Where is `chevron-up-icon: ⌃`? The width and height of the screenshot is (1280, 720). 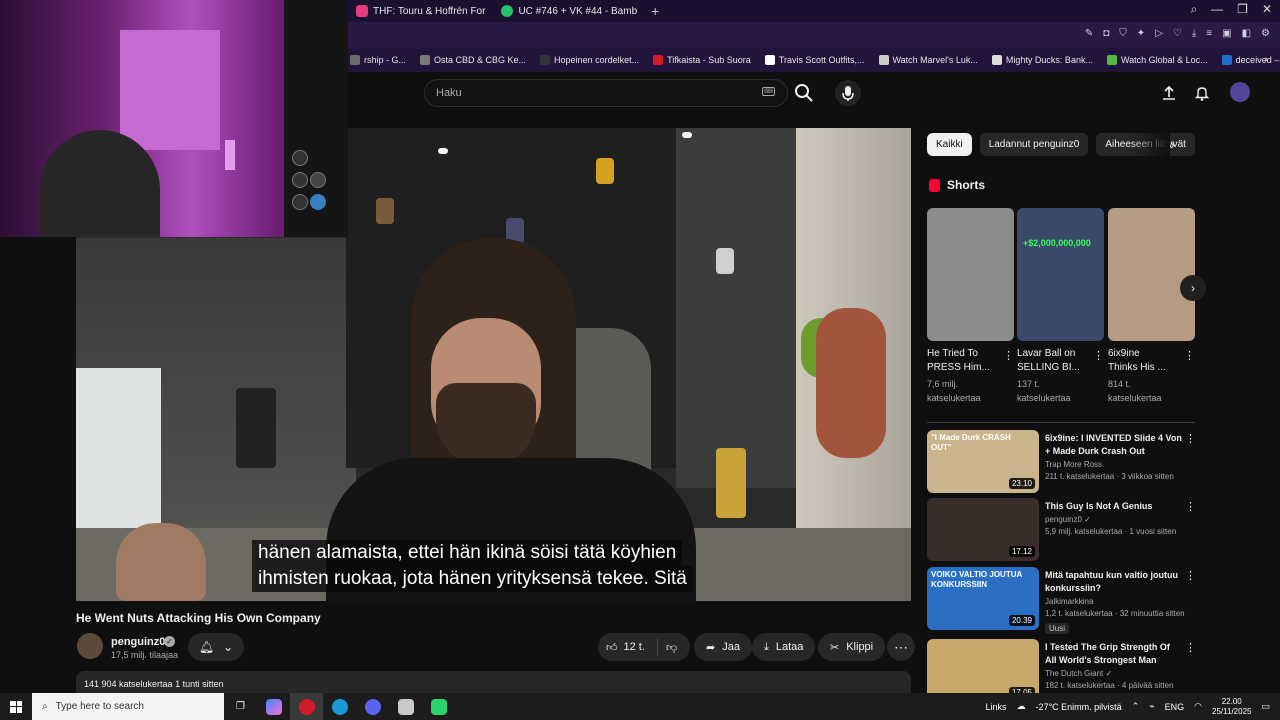
chevron-up-icon: ⌃ is located at coordinates (1136, 706).